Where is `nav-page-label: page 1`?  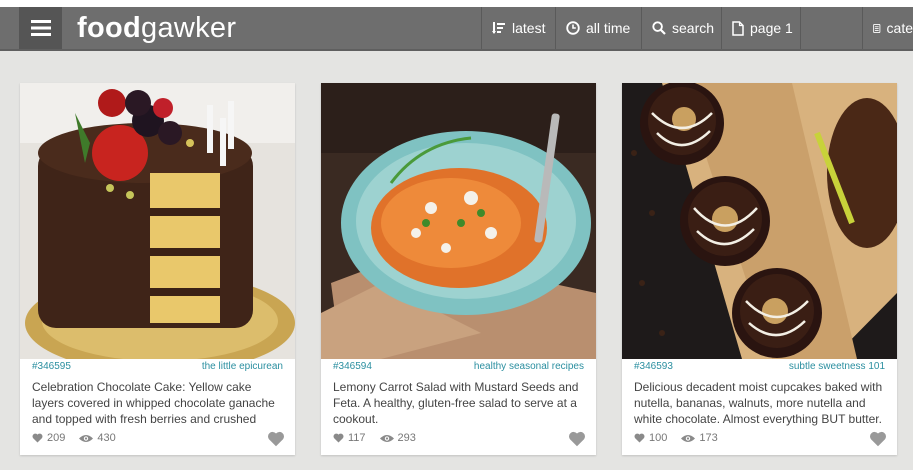
nav-page-label: page 1 is located at coordinates (771, 28).